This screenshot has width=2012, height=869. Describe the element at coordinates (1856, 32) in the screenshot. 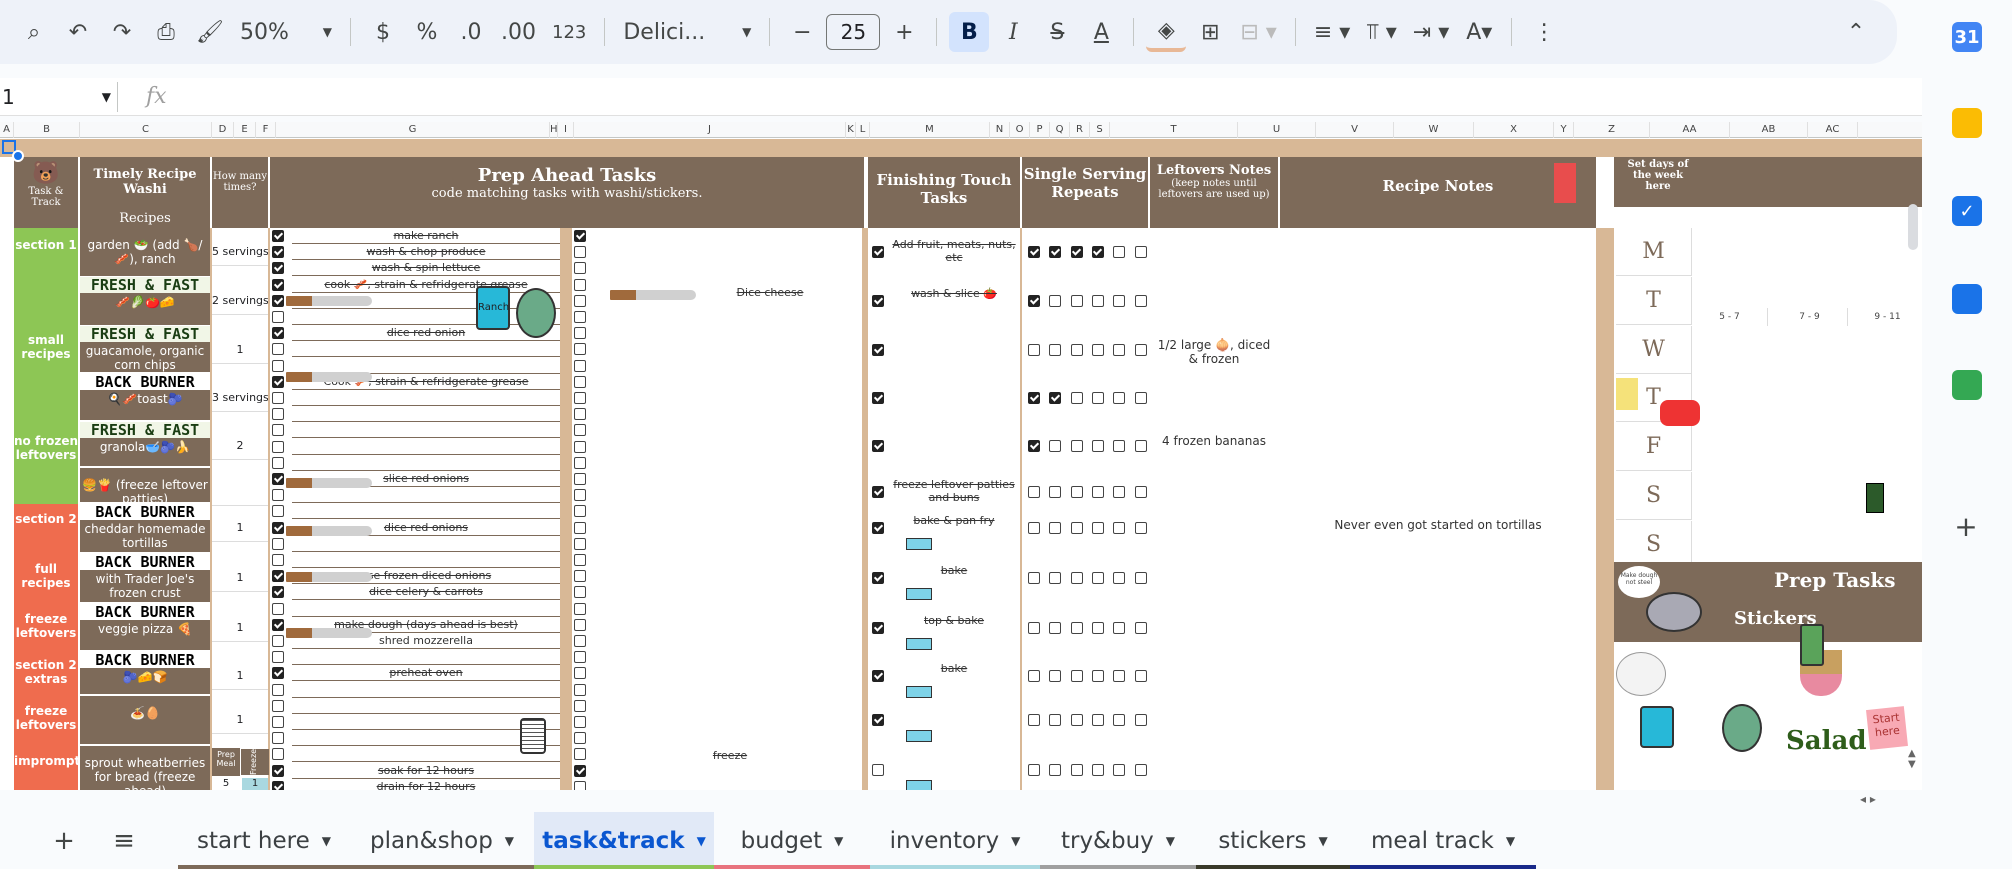

I see `collapse-toolbar-icon: ⌃` at that location.